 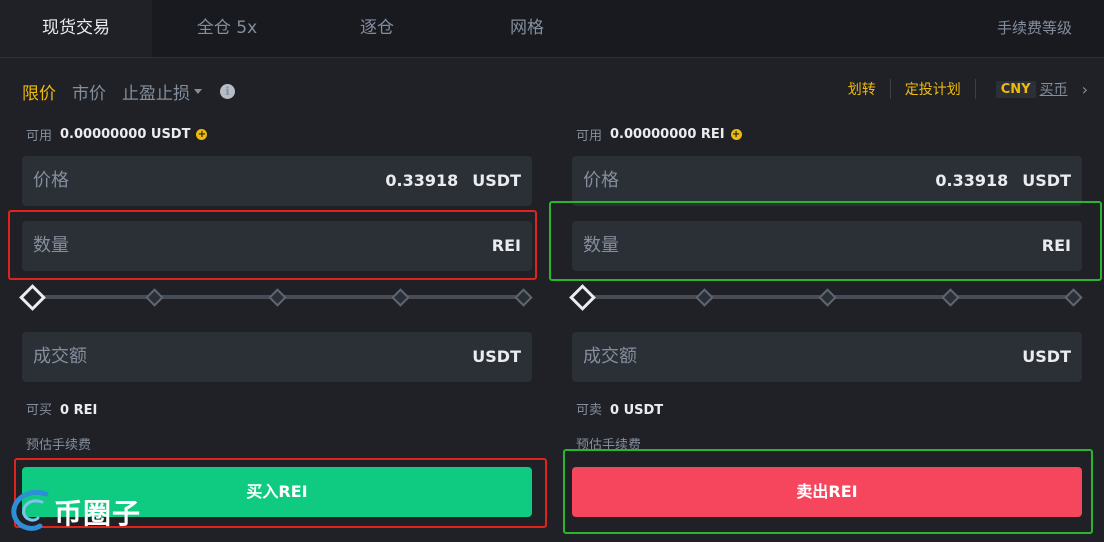 What do you see at coordinates (79, 410) in the screenshot?
I see `buy-max-value: 0 REI` at bounding box center [79, 410].